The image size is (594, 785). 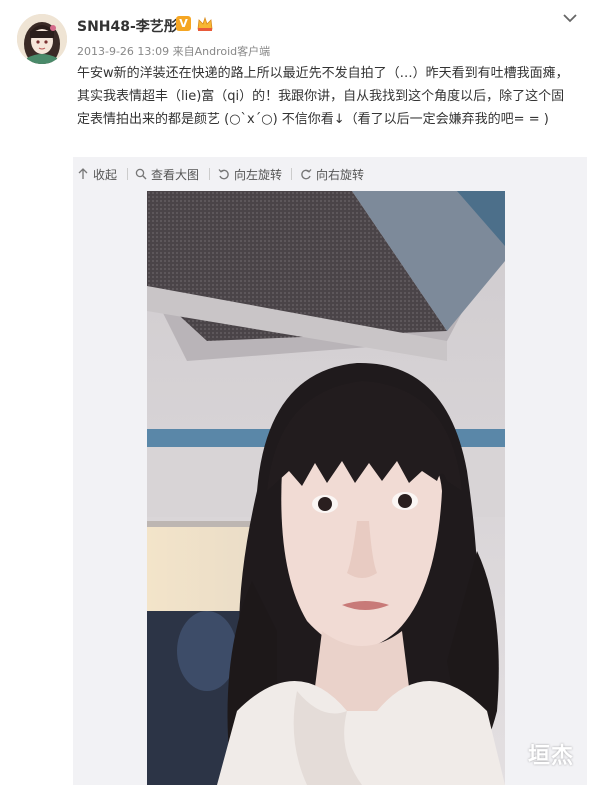 I want to click on username: SNH48-李艺彤, so click(x=127, y=26).